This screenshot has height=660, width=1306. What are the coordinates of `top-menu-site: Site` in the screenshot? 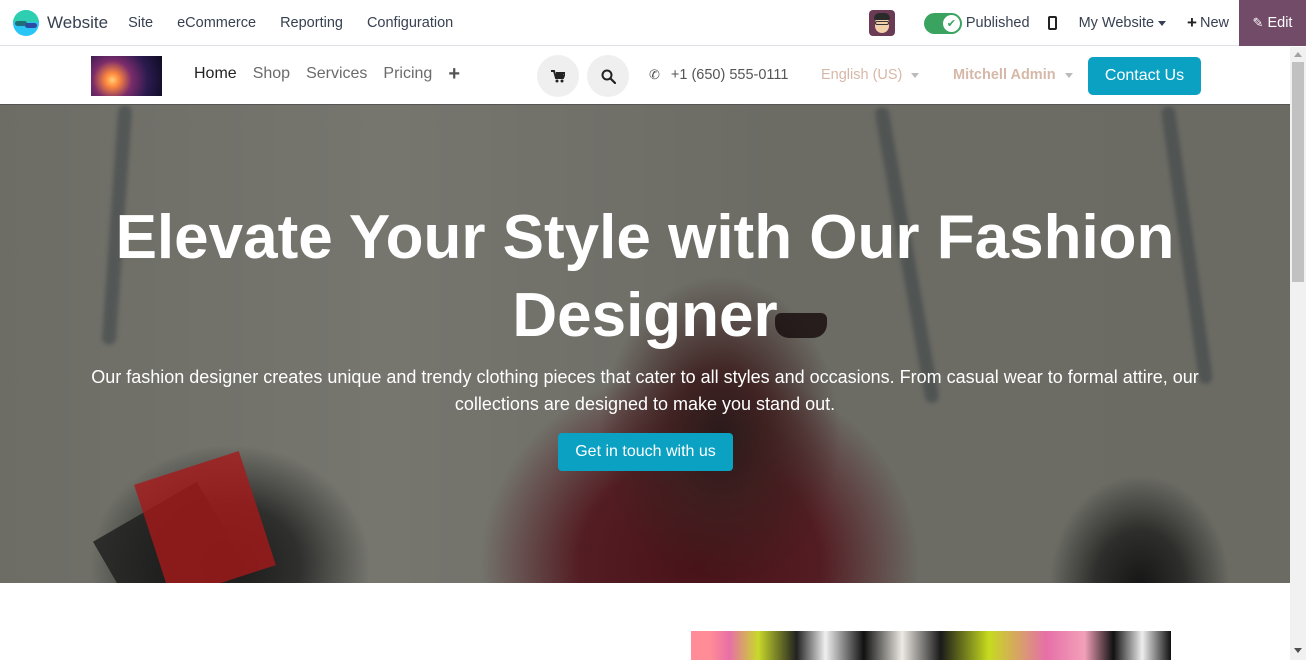 It's located at (140, 23).